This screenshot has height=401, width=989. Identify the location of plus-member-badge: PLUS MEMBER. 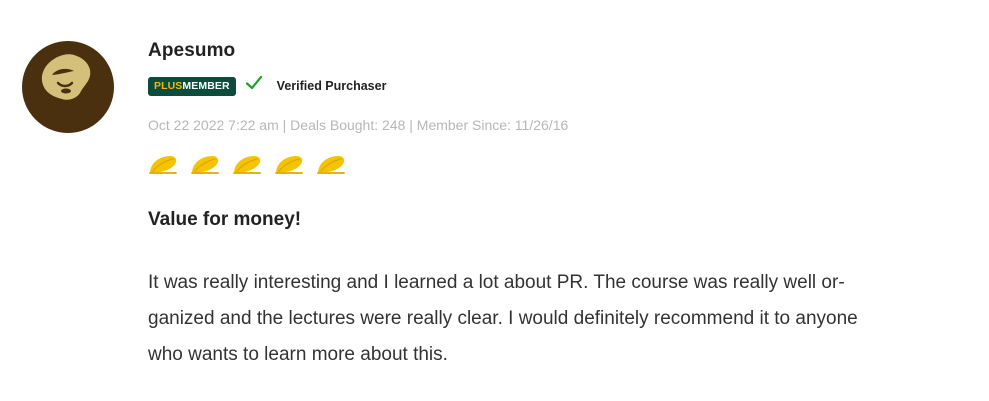
(192, 86).